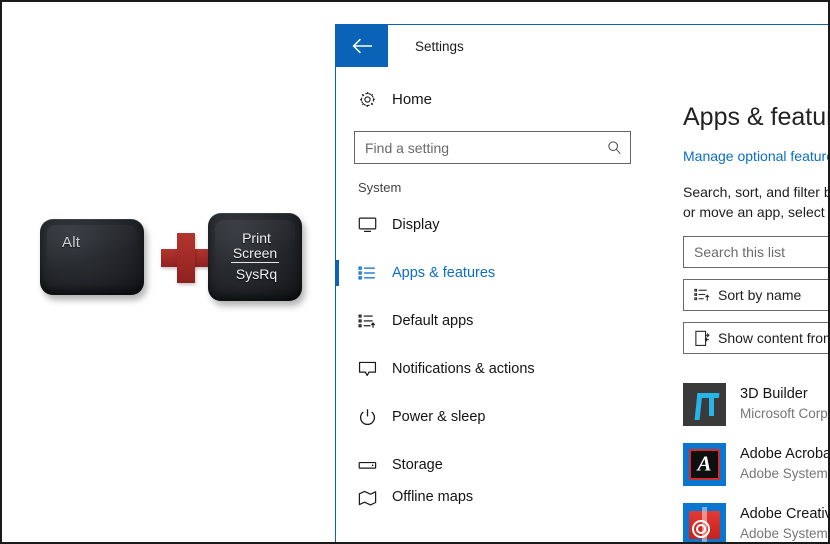 The width and height of the screenshot is (830, 544). What do you see at coordinates (433, 321) in the screenshot?
I see `sidebar-item-default-apps-label: Default apps` at bounding box center [433, 321].